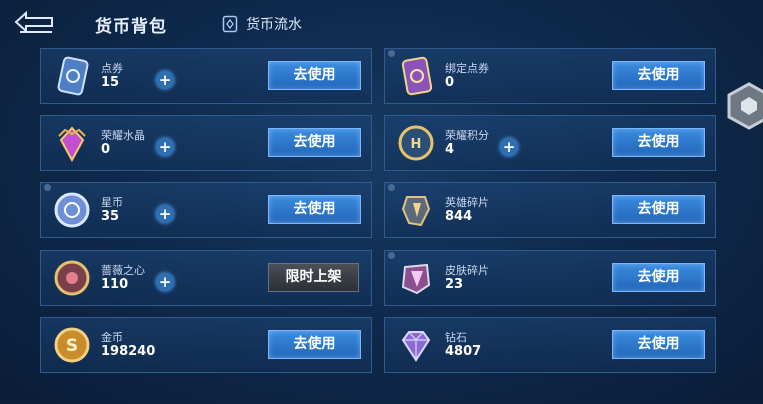 This screenshot has height=404, width=763. What do you see at coordinates (131, 27) in the screenshot?
I see `page-title: 货币背包` at bounding box center [131, 27].